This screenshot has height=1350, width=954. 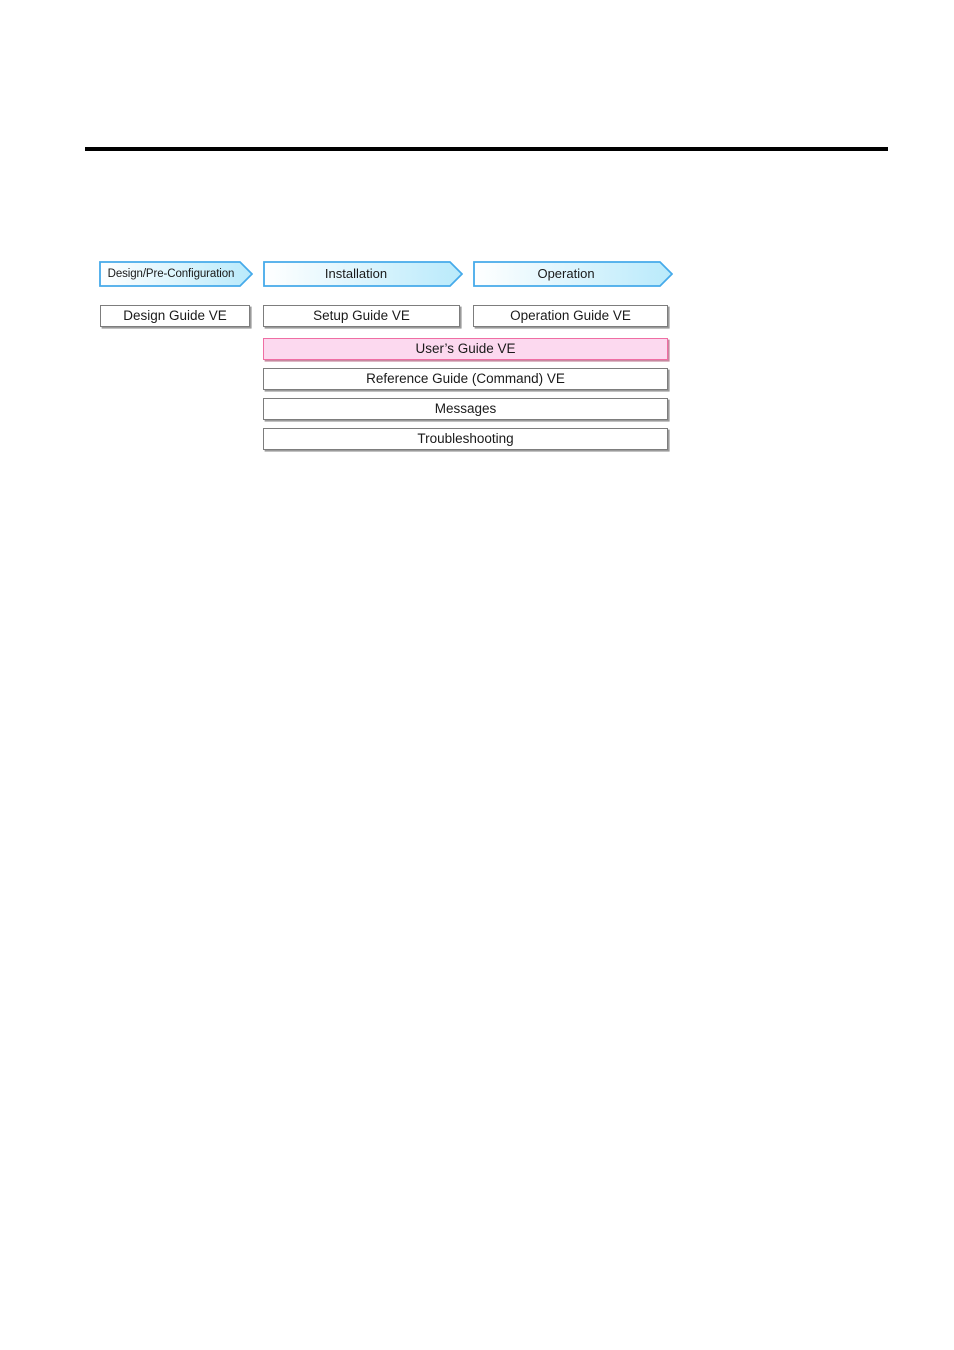 What do you see at coordinates (465, 409) in the screenshot?
I see `doc-box-messages: Messages` at bounding box center [465, 409].